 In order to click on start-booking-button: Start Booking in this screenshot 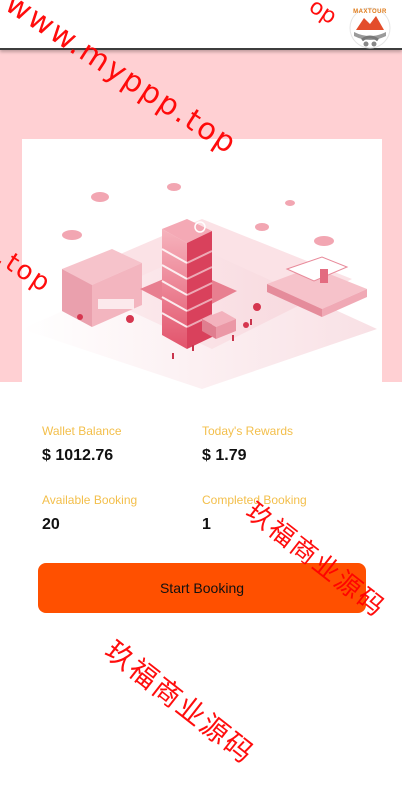, I will do `click(202, 588)`.